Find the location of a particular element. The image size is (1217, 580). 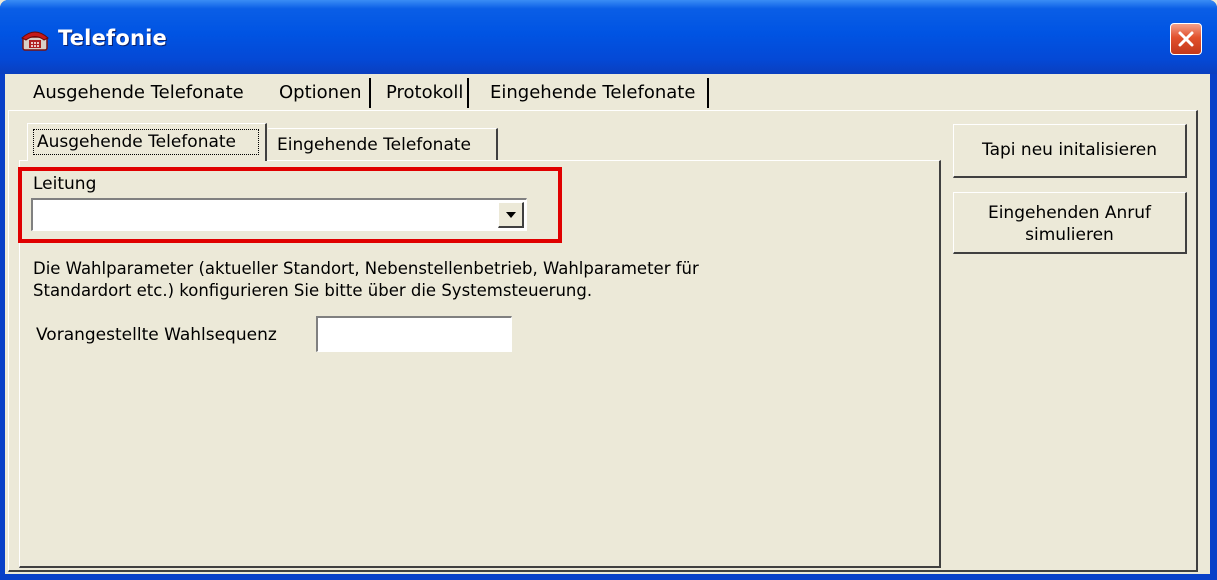

close-icon is located at coordinates (1186, 39).